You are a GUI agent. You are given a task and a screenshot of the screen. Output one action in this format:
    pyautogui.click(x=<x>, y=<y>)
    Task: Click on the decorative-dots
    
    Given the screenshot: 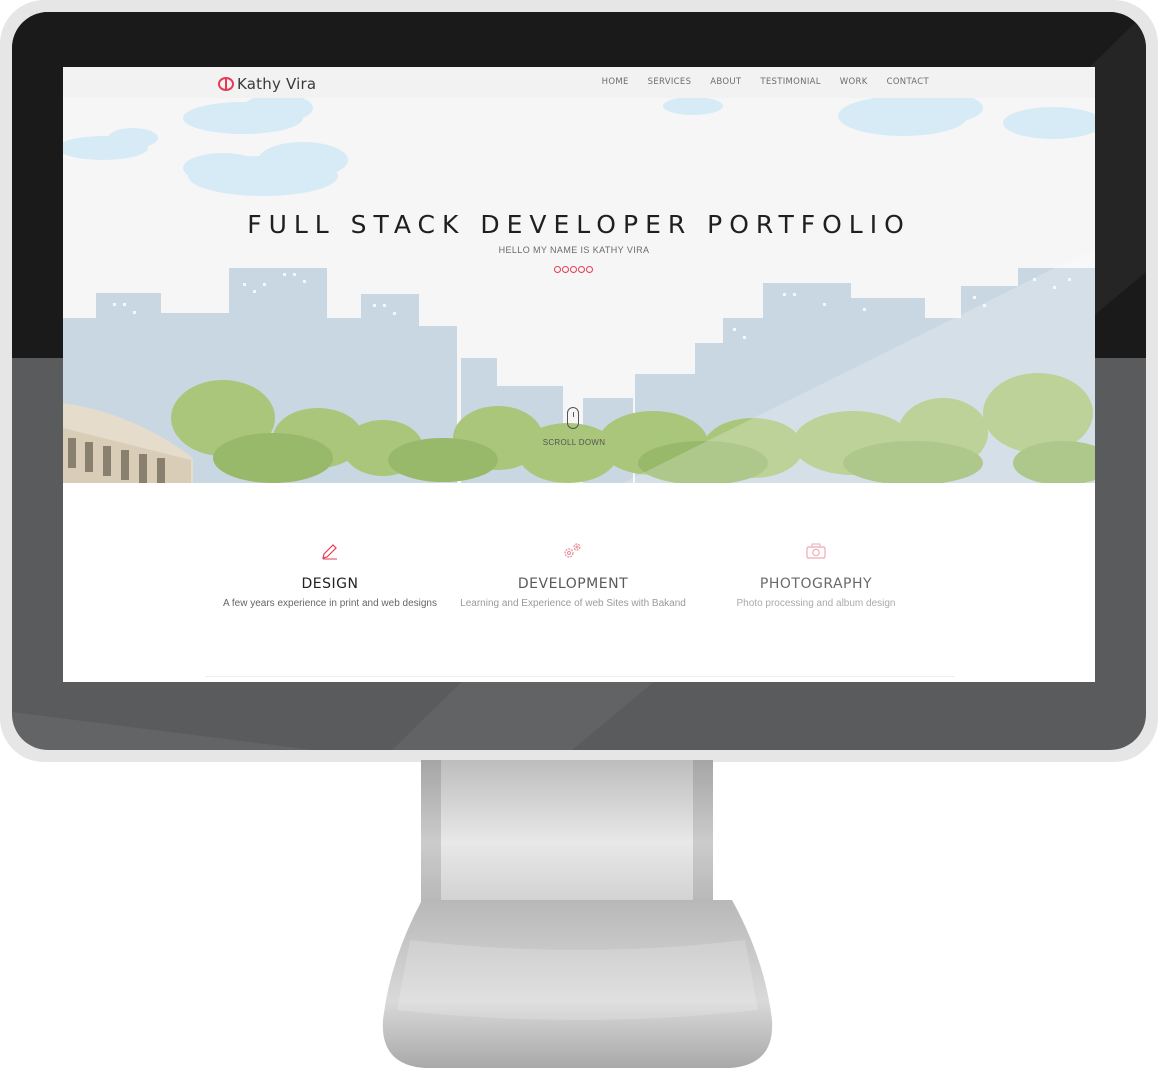 What is the action you would take?
    pyautogui.click(x=574, y=269)
    